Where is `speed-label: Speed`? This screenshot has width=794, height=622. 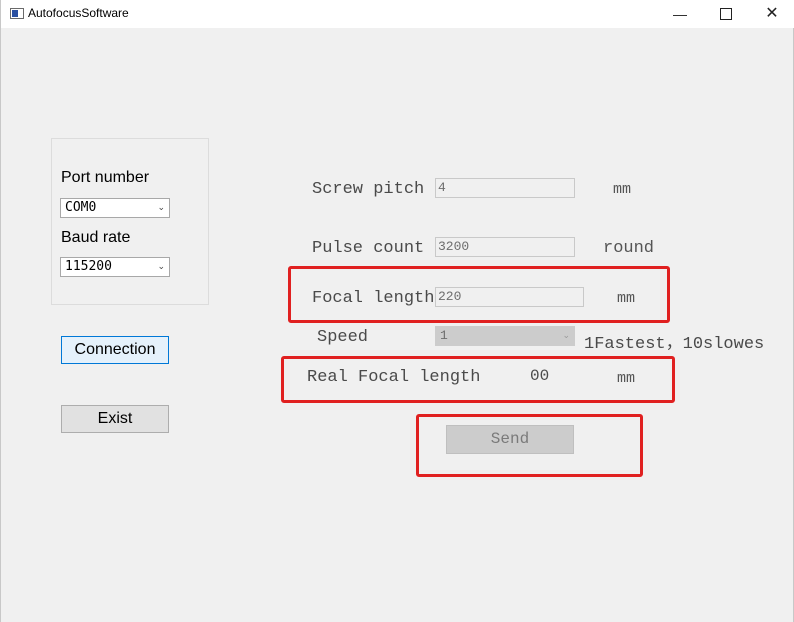
speed-label: Speed is located at coordinates (343, 337).